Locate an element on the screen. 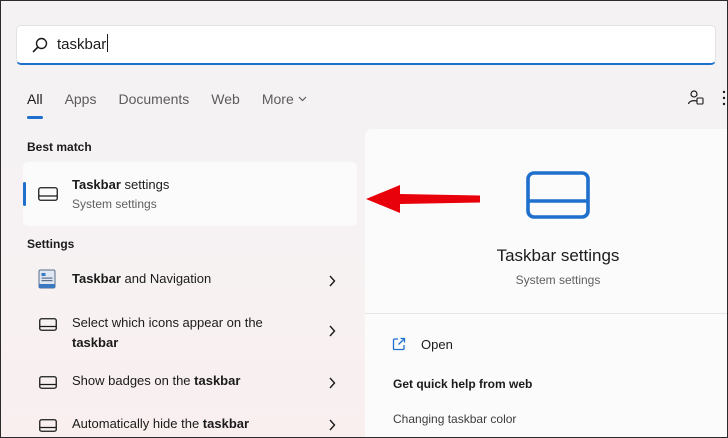 This screenshot has height=438, width=728. list-item: Show badges on the taskbar is located at coordinates (190, 382).